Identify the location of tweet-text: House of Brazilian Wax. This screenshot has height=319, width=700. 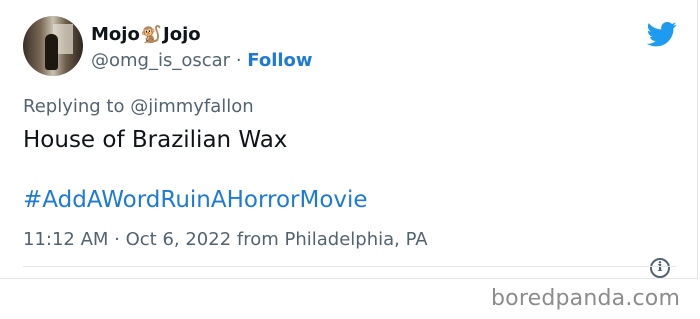
(155, 140).